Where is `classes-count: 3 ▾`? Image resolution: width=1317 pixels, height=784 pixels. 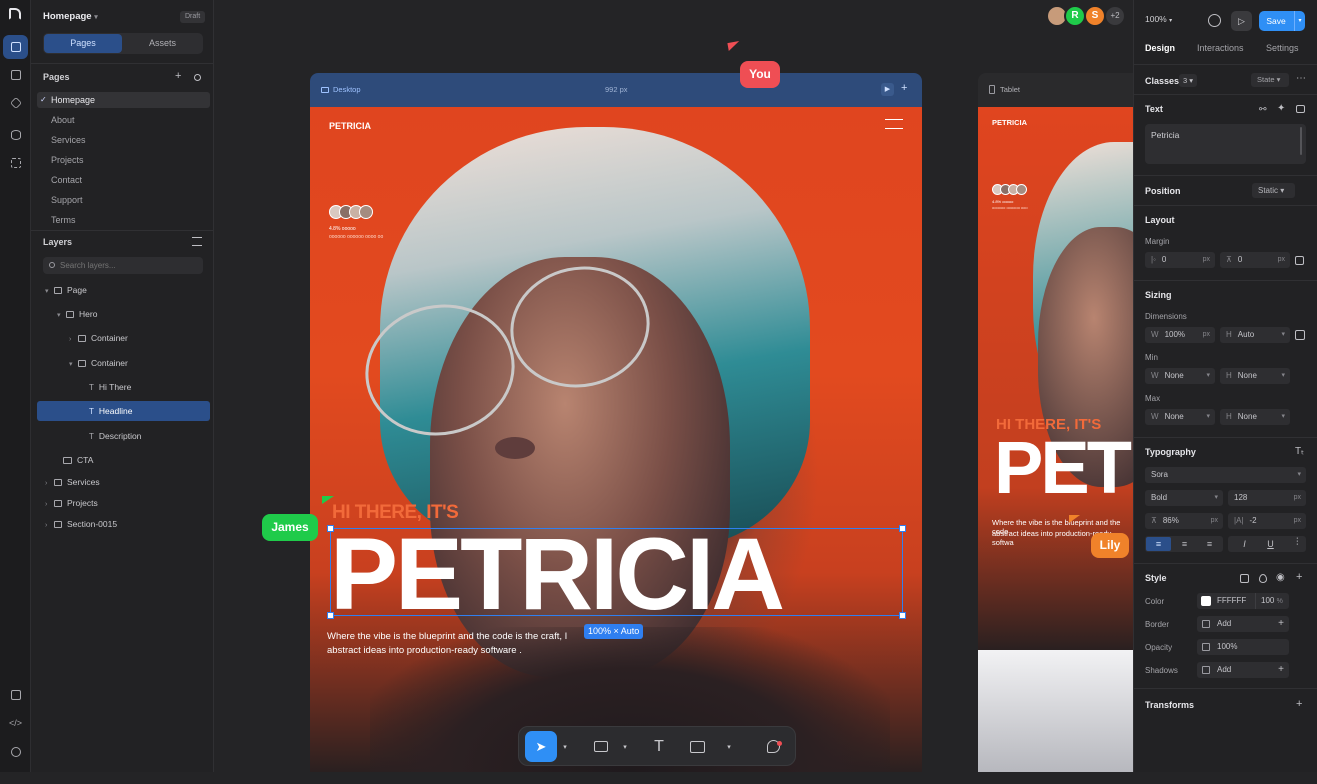 classes-count: 3 ▾ is located at coordinates (1188, 80).